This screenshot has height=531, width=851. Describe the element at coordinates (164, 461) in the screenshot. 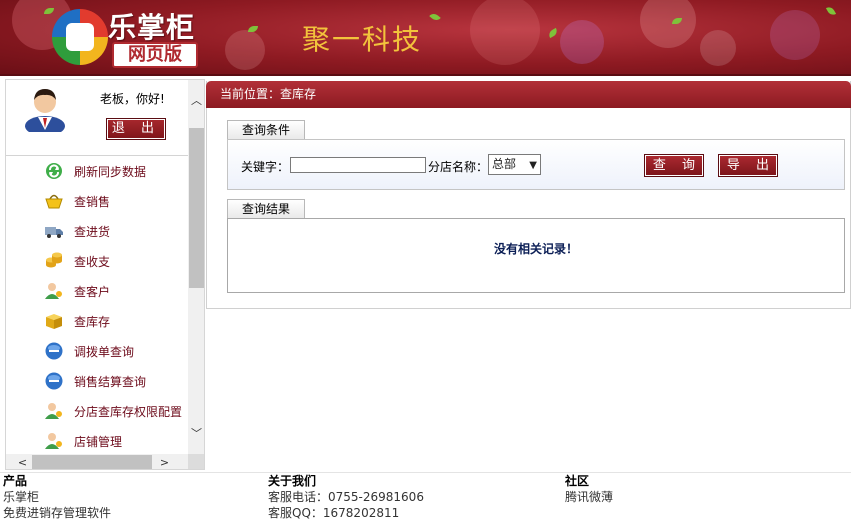

I see `scroll-right-icon: >` at that location.